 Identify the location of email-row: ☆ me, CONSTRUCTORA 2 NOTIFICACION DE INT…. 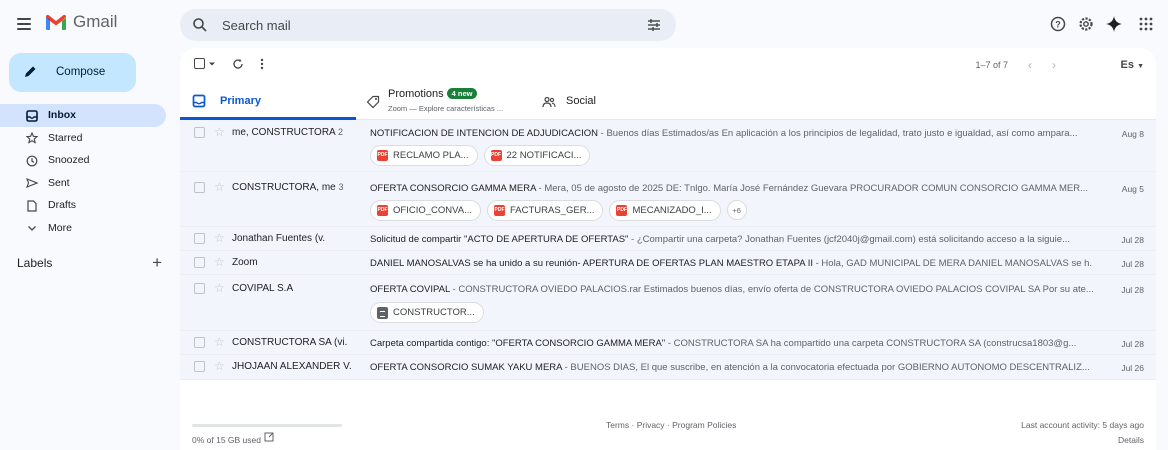
(668, 146).